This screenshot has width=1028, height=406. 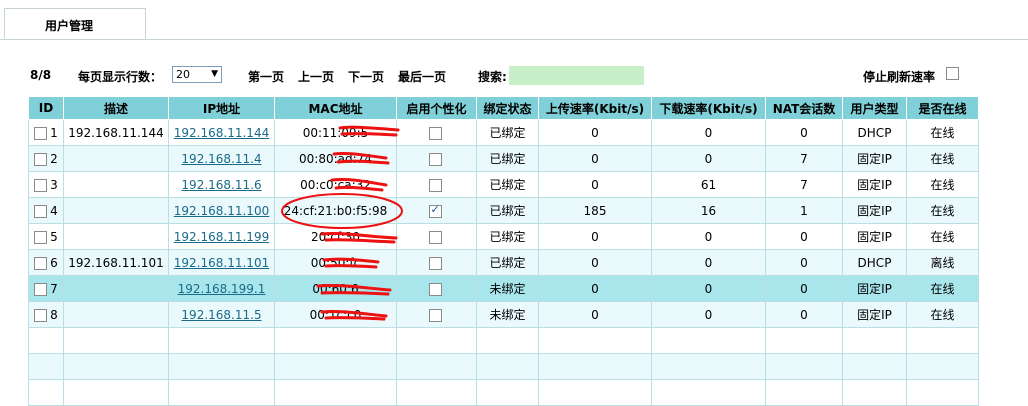 What do you see at coordinates (221, 185) in the screenshot?
I see `ip-address-link: 192.168.11.6` at bounding box center [221, 185].